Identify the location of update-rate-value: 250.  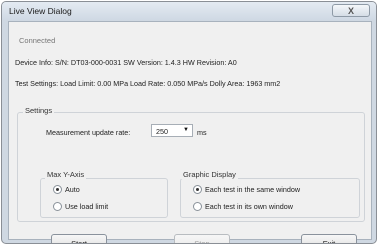
(162, 131).